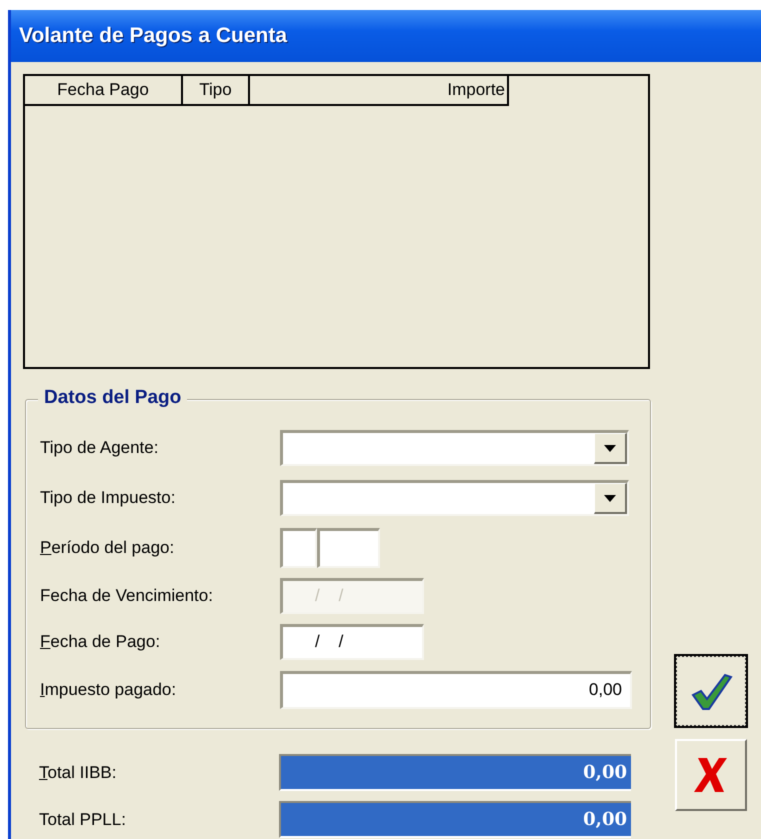 This screenshot has height=839, width=761. Describe the element at coordinates (153, 36) in the screenshot. I see `window-title: Volante de Pagos a Cuenta` at that location.